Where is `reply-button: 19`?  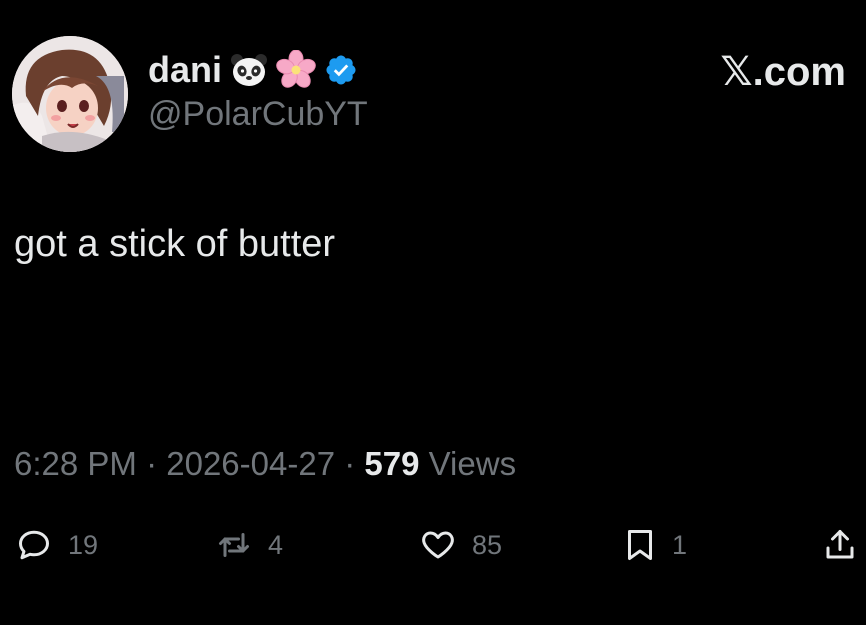 reply-button: 19 is located at coordinates (56, 545).